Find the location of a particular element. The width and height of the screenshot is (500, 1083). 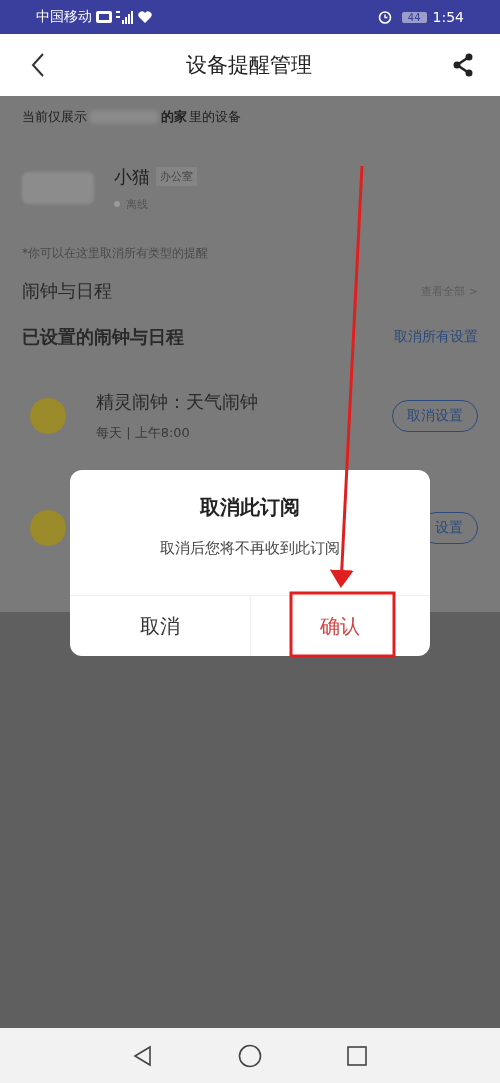

room-tag: 办公室 is located at coordinates (176, 176).